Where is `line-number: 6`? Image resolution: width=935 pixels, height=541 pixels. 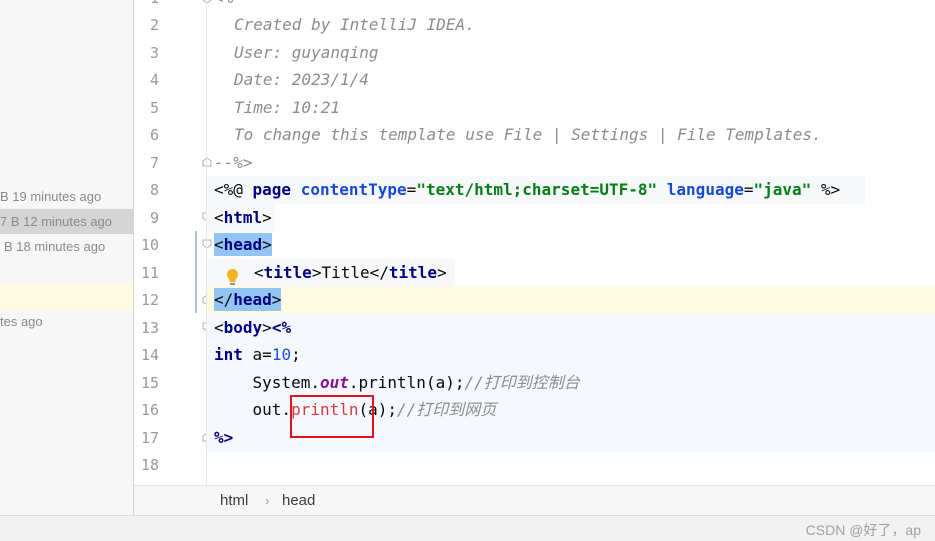 line-number: 6 is located at coordinates (154, 135).